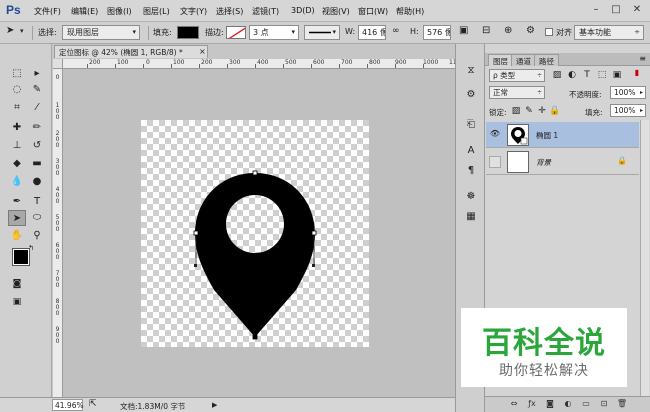 This screenshot has height=412, width=650. Describe the element at coordinates (532, 403) in the screenshot. I see `layer-style-icon: ƒx` at that location.